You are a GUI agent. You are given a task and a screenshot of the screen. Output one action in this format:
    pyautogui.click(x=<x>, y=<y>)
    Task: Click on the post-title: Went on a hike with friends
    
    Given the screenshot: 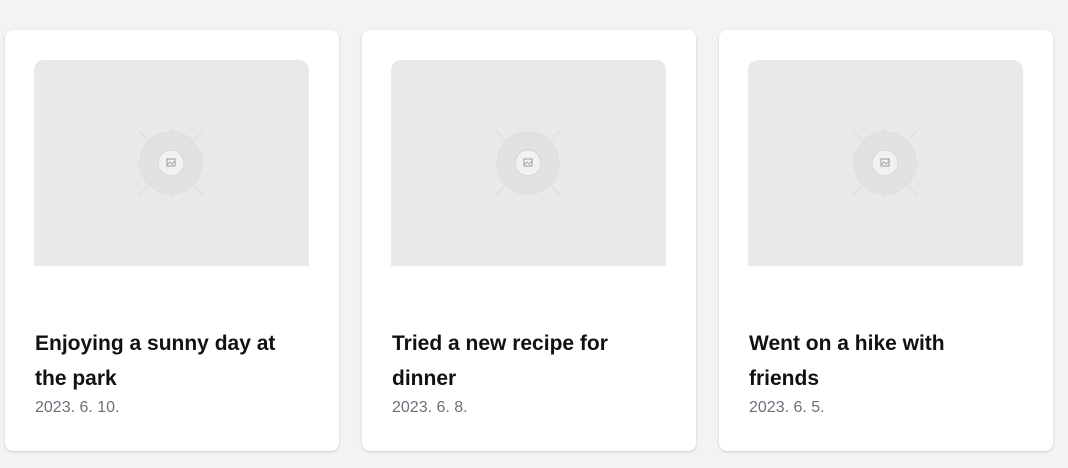 What is the action you would take?
    pyautogui.click(x=884, y=361)
    